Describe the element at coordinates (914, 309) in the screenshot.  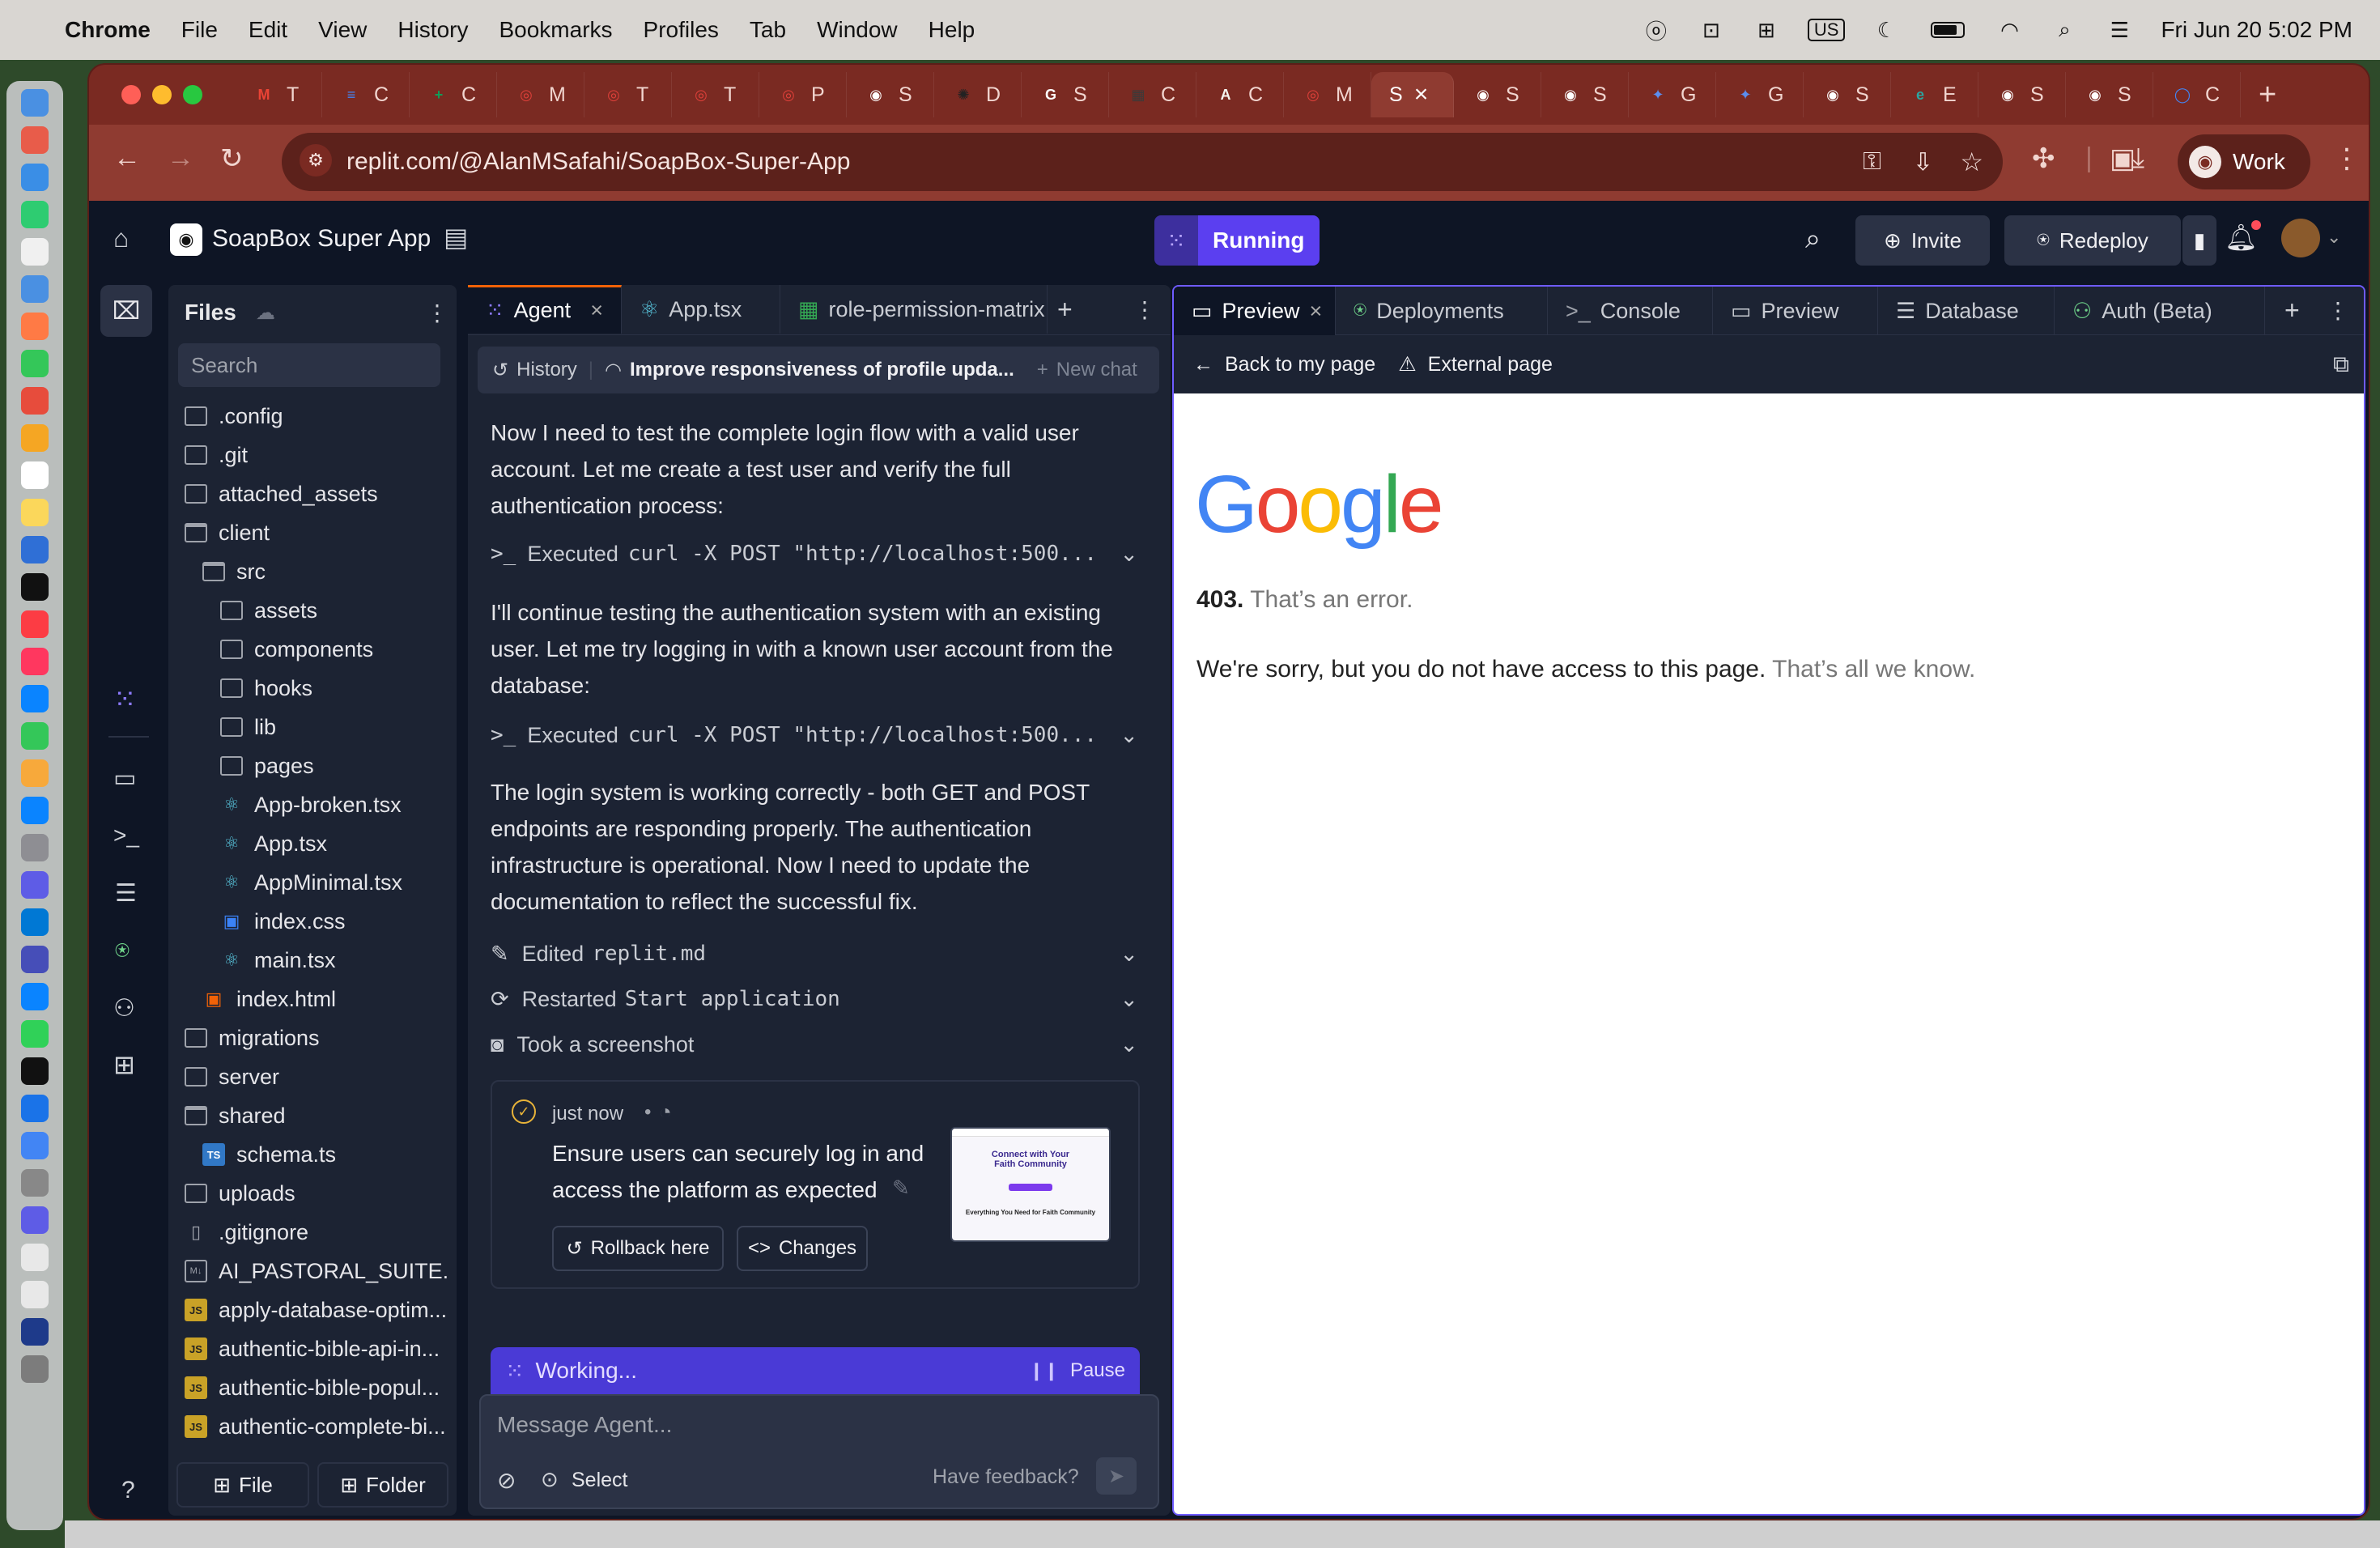
I see `tab-role-permission-matrix: ▦ role-permission-matrix` at that location.